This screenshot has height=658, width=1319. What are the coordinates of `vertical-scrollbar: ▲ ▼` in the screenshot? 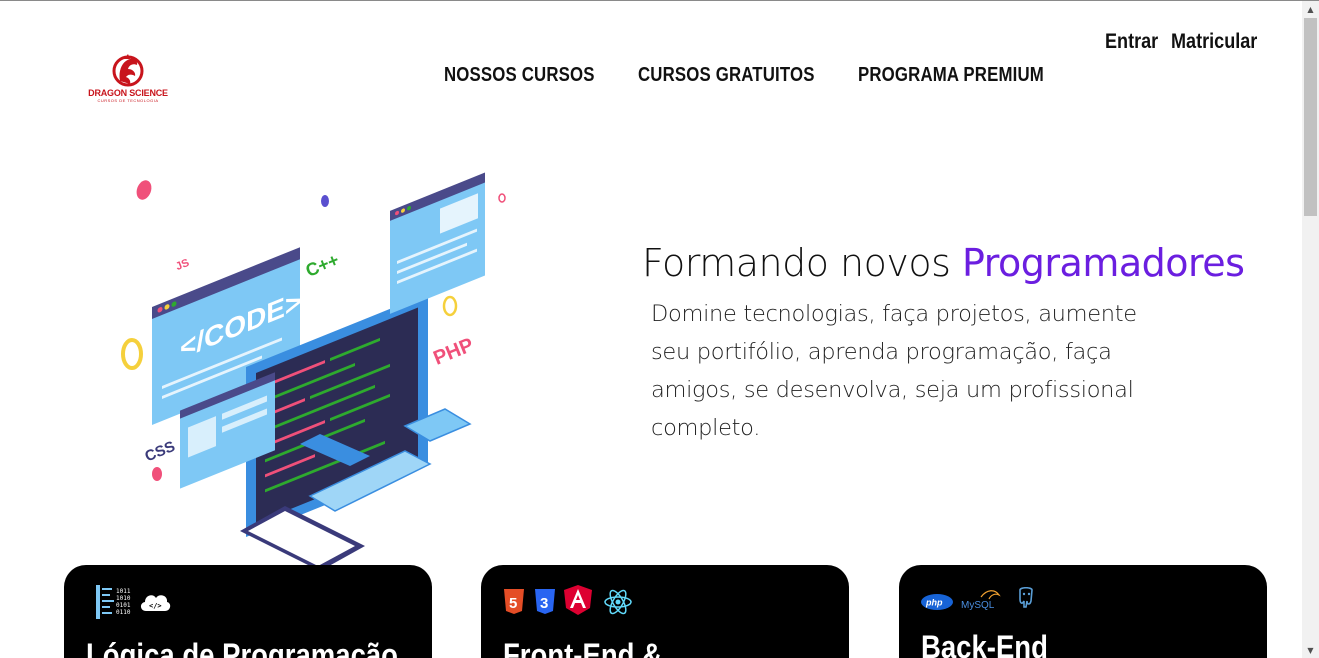 It's located at (1310, 329).